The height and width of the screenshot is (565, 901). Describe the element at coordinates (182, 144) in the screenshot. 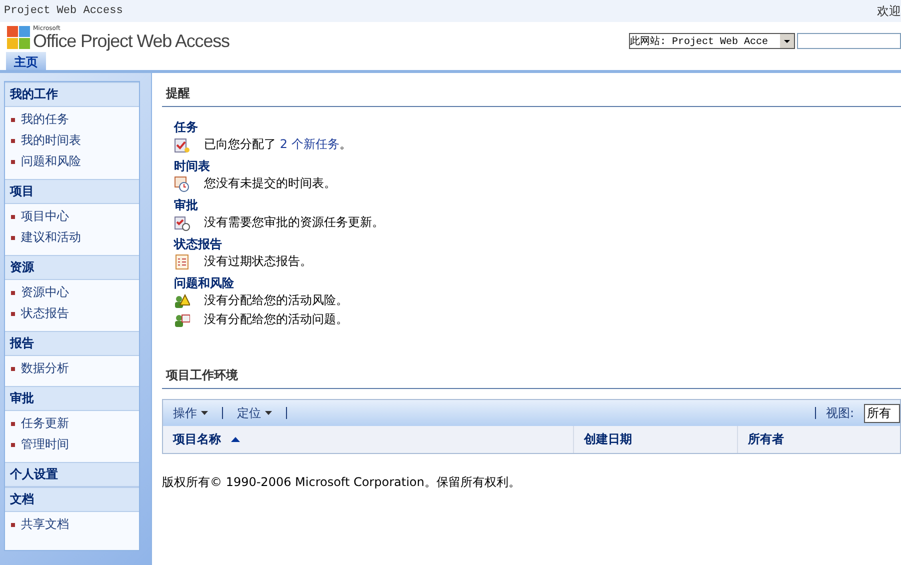

I see `clipboard-check-icon` at that location.